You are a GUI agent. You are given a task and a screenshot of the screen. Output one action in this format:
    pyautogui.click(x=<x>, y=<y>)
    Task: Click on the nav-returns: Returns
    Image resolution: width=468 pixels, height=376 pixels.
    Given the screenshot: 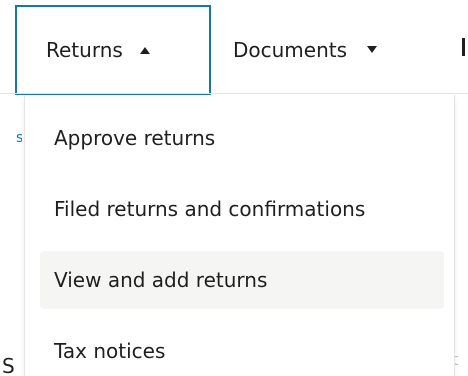 What is the action you would take?
    pyautogui.click(x=113, y=50)
    